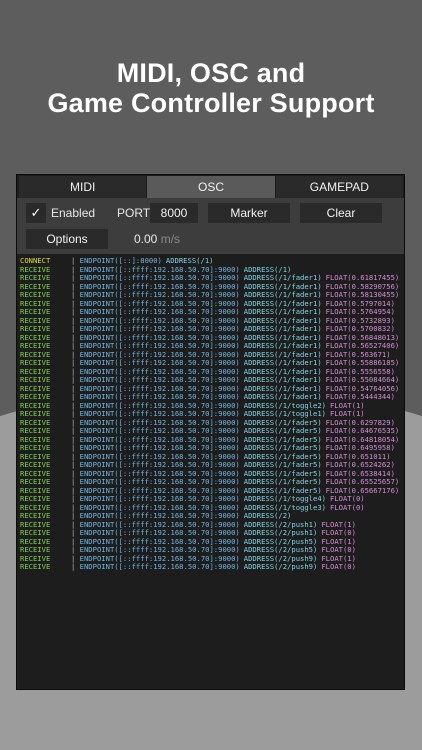  What do you see at coordinates (174, 213) in the screenshot?
I see `port-input: 8000` at bounding box center [174, 213].